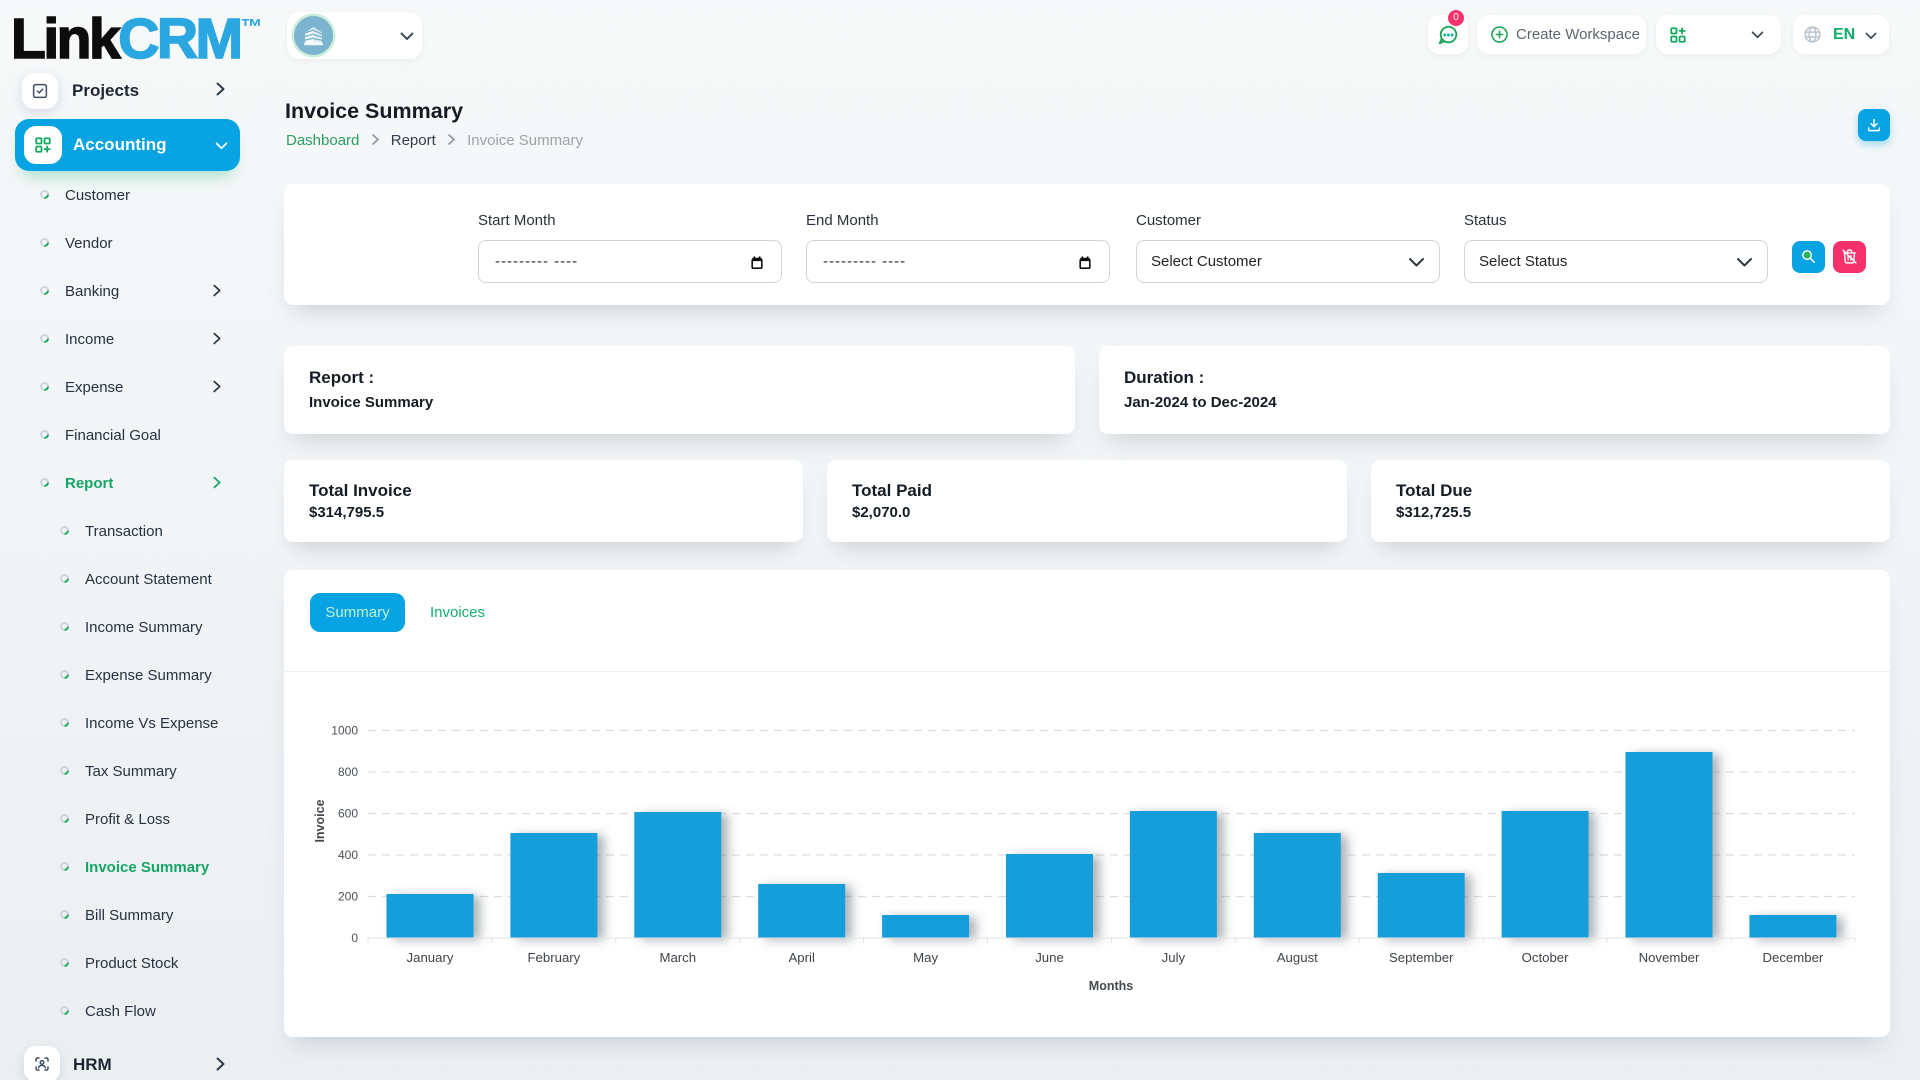 The height and width of the screenshot is (1080, 1920). I want to click on svg-text: Invoice, so click(320, 820).